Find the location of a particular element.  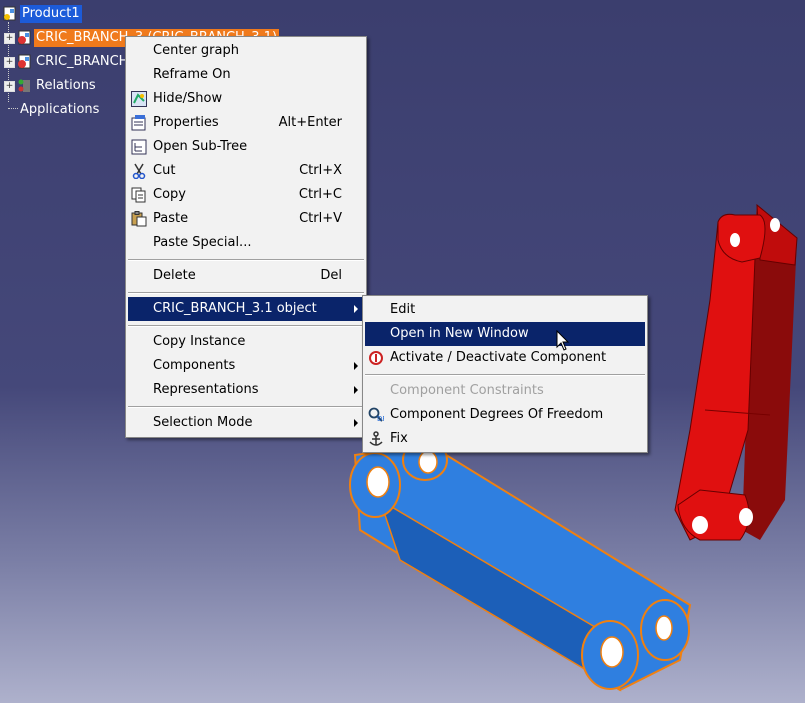

svg-text: DF is located at coordinates (380, 419).